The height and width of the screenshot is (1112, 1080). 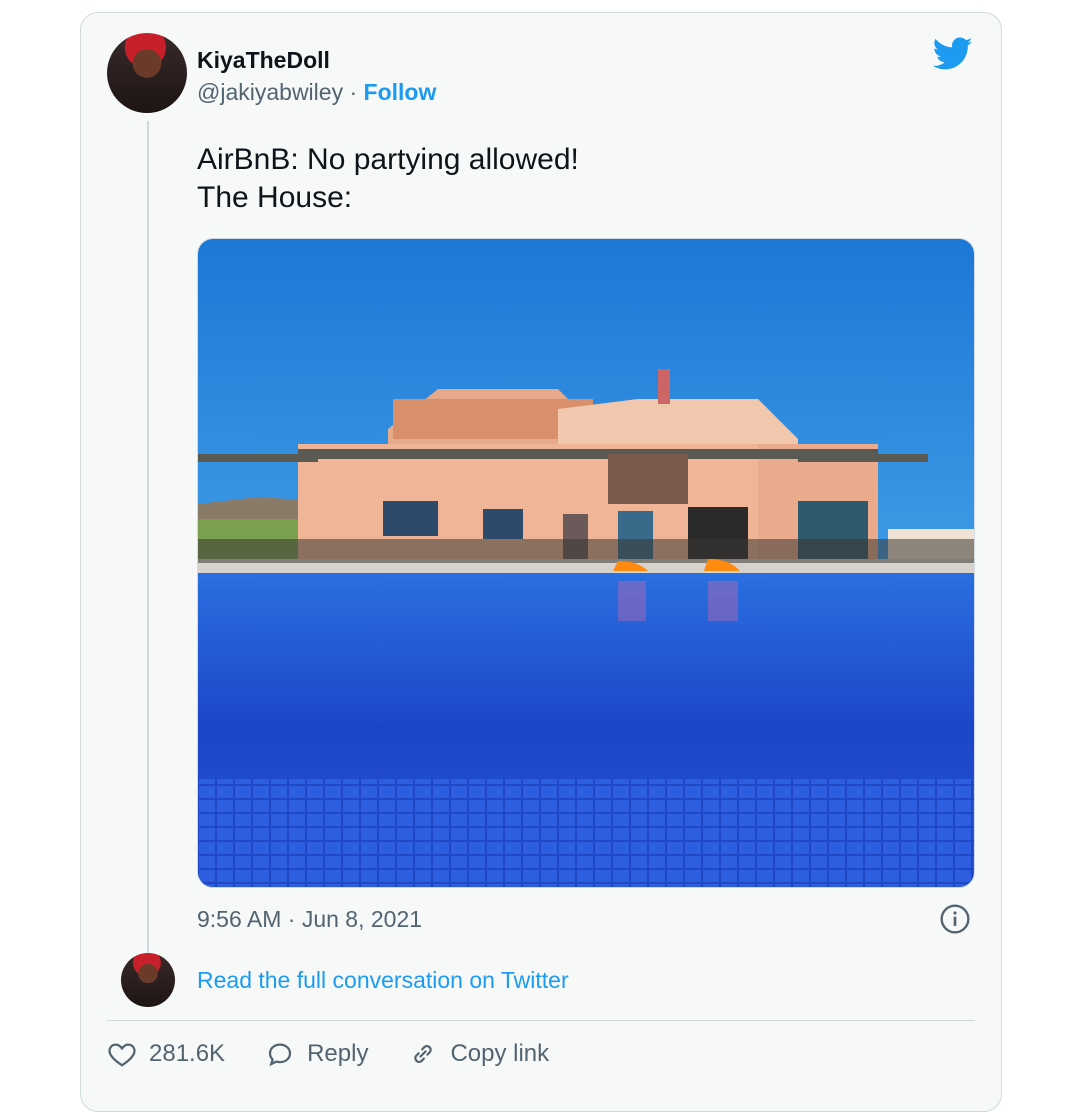 What do you see at coordinates (280, 1055) in the screenshot?
I see `speech-bubble-icon` at bounding box center [280, 1055].